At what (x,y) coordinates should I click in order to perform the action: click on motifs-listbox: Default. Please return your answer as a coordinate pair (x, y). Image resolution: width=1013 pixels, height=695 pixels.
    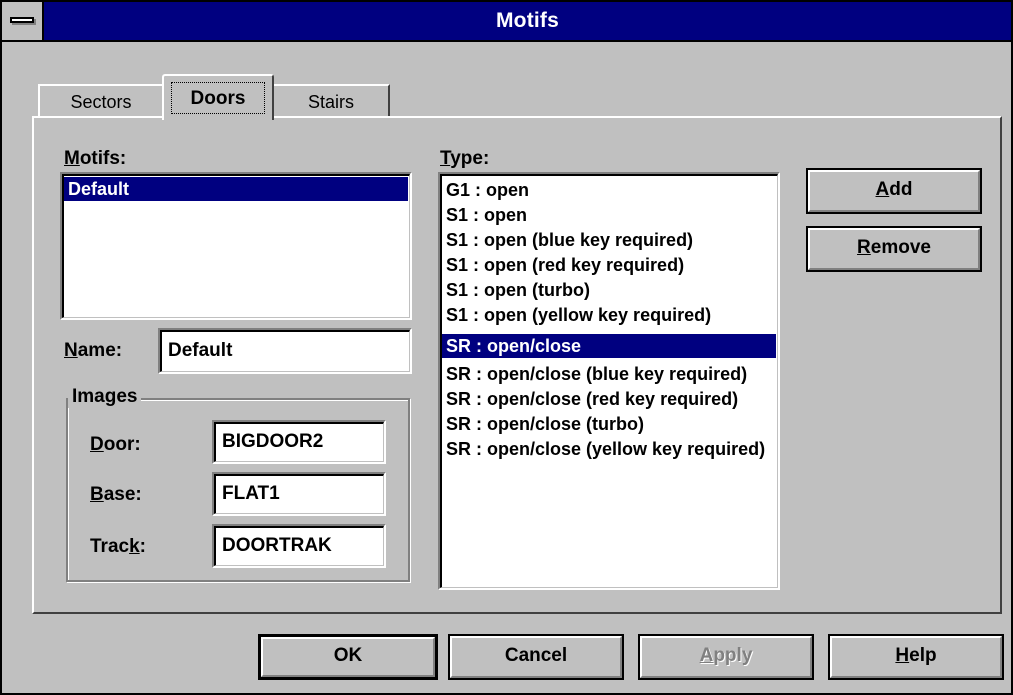
    Looking at the image, I should click on (236, 246).